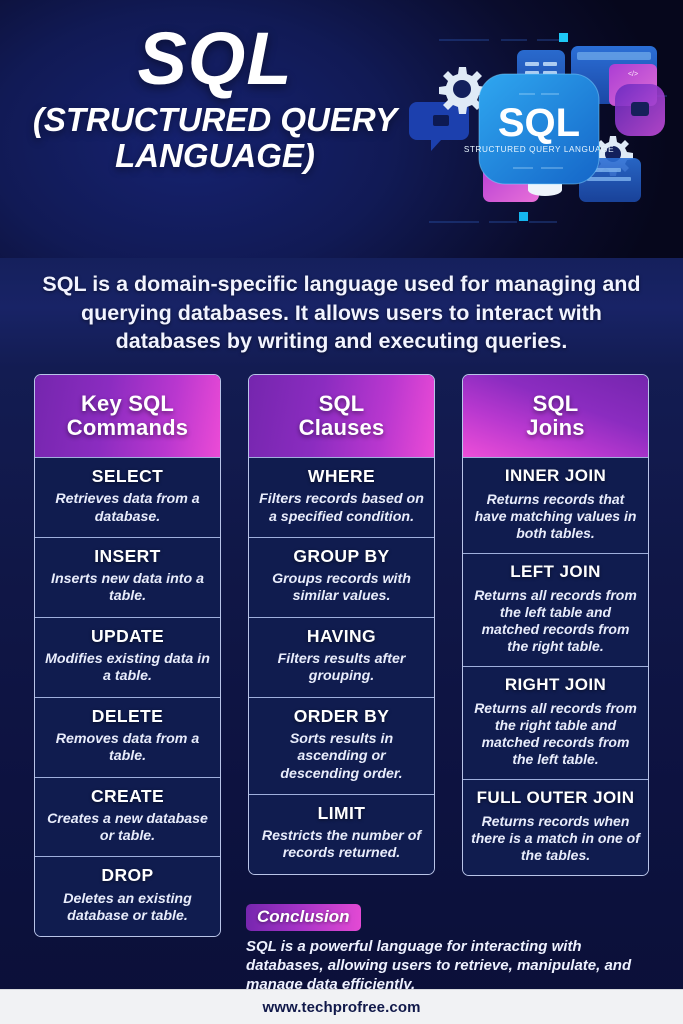  I want to click on item-title: RIGHT JOIN, so click(555, 684).